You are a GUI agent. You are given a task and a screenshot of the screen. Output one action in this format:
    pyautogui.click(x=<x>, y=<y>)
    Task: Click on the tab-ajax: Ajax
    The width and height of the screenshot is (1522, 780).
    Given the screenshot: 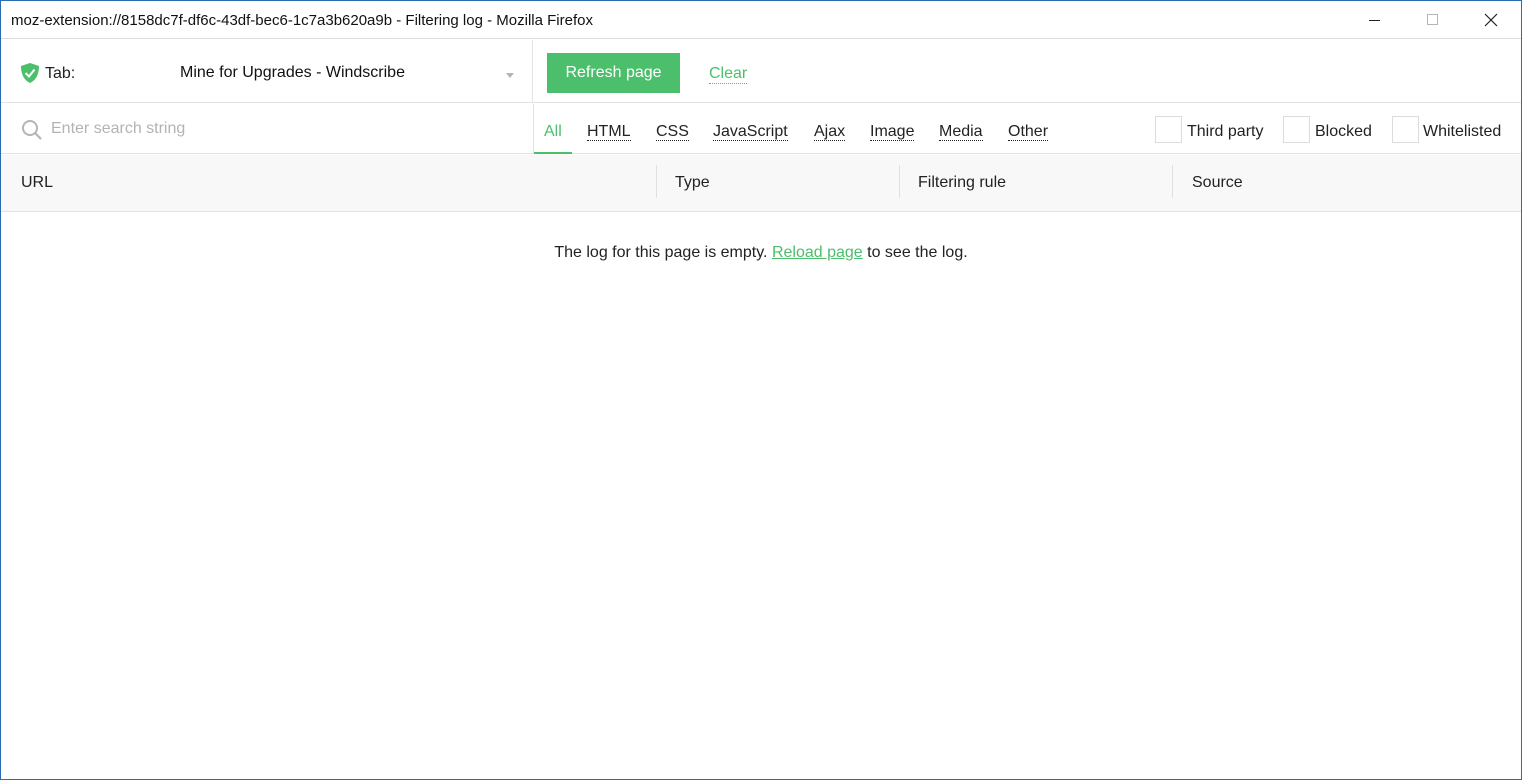 What is the action you would take?
    pyautogui.click(x=830, y=132)
    